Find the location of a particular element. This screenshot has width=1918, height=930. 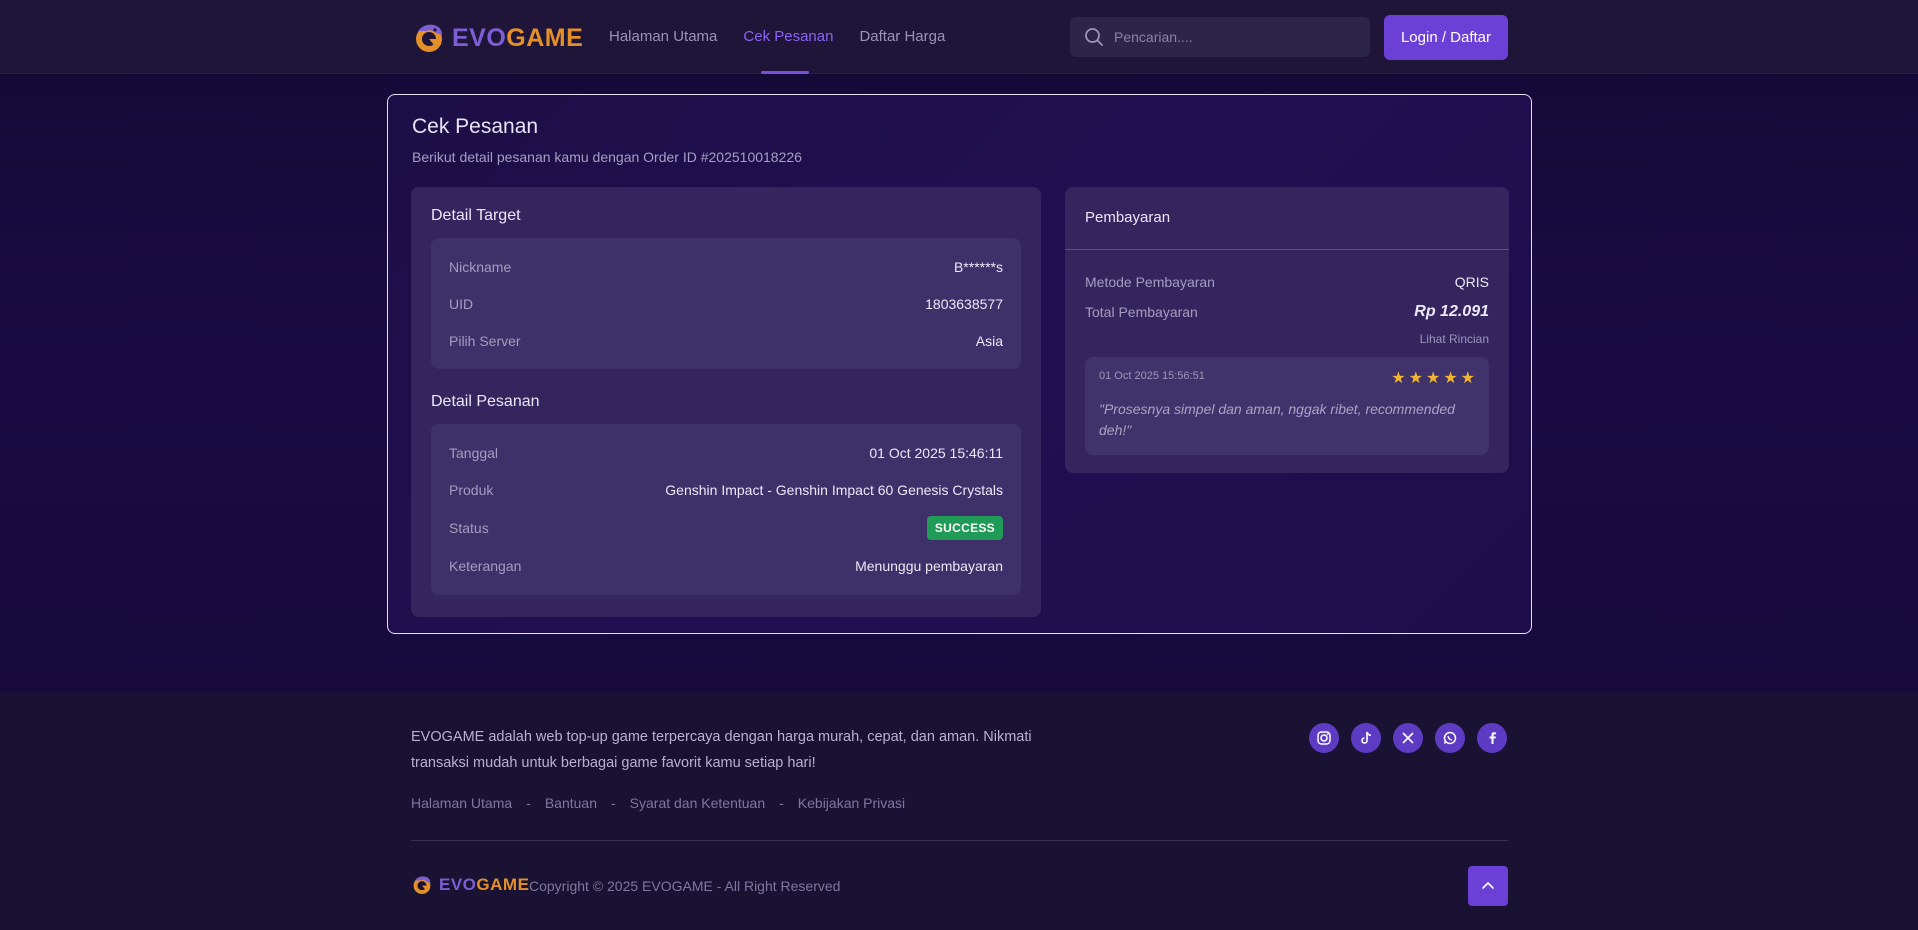

payment-total-row: Total Pembayaran Rp 12.091 is located at coordinates (1287, 312).